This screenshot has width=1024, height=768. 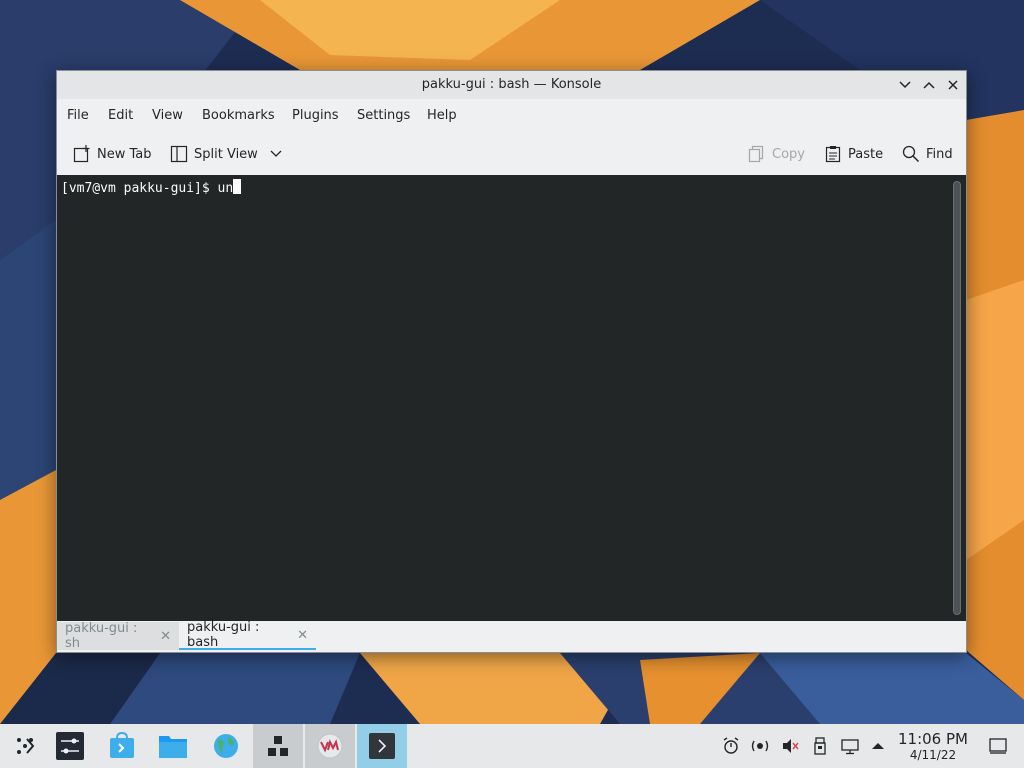 What do you see at coordinates (957, 398) in the screenshot?
I see `scrollbar` at bounding box center [957, 398].